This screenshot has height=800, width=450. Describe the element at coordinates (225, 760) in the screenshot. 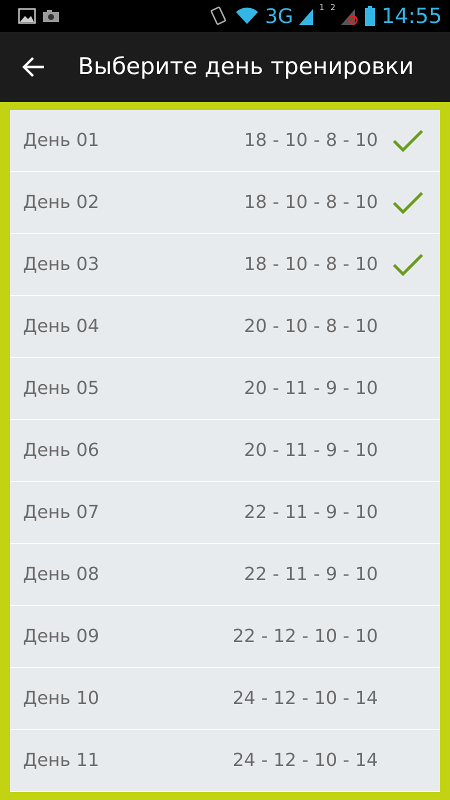

I see `day-row: День 11 24 - 12 - 10 - 14` at that location.